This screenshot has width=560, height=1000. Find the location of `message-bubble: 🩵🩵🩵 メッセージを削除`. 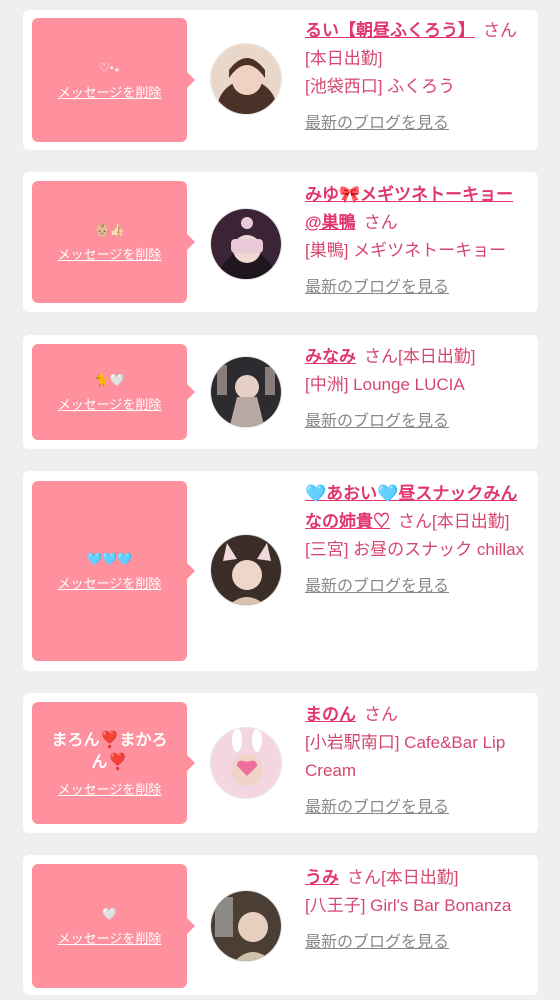

message-bubble: 🩵🩵🩵 メッセージを削除 is located at coordinates (113, 571).